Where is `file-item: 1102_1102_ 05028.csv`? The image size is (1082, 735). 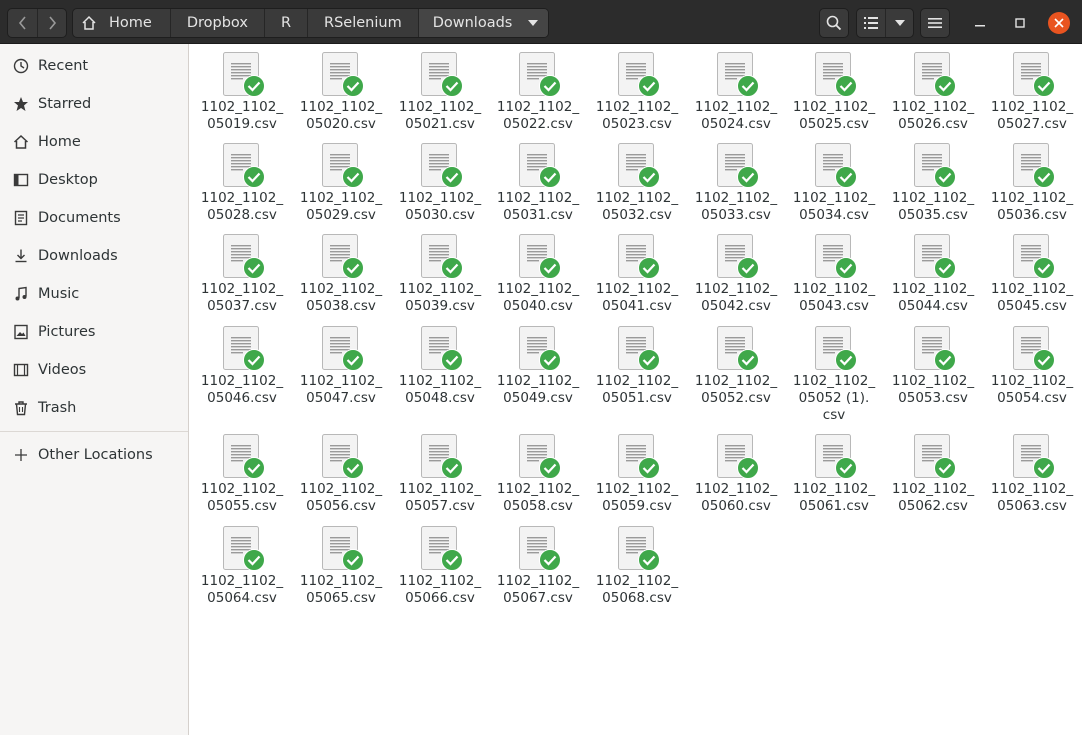 file-item: 1102_1102_ 05028.csv is located at coordinates (242, 183).